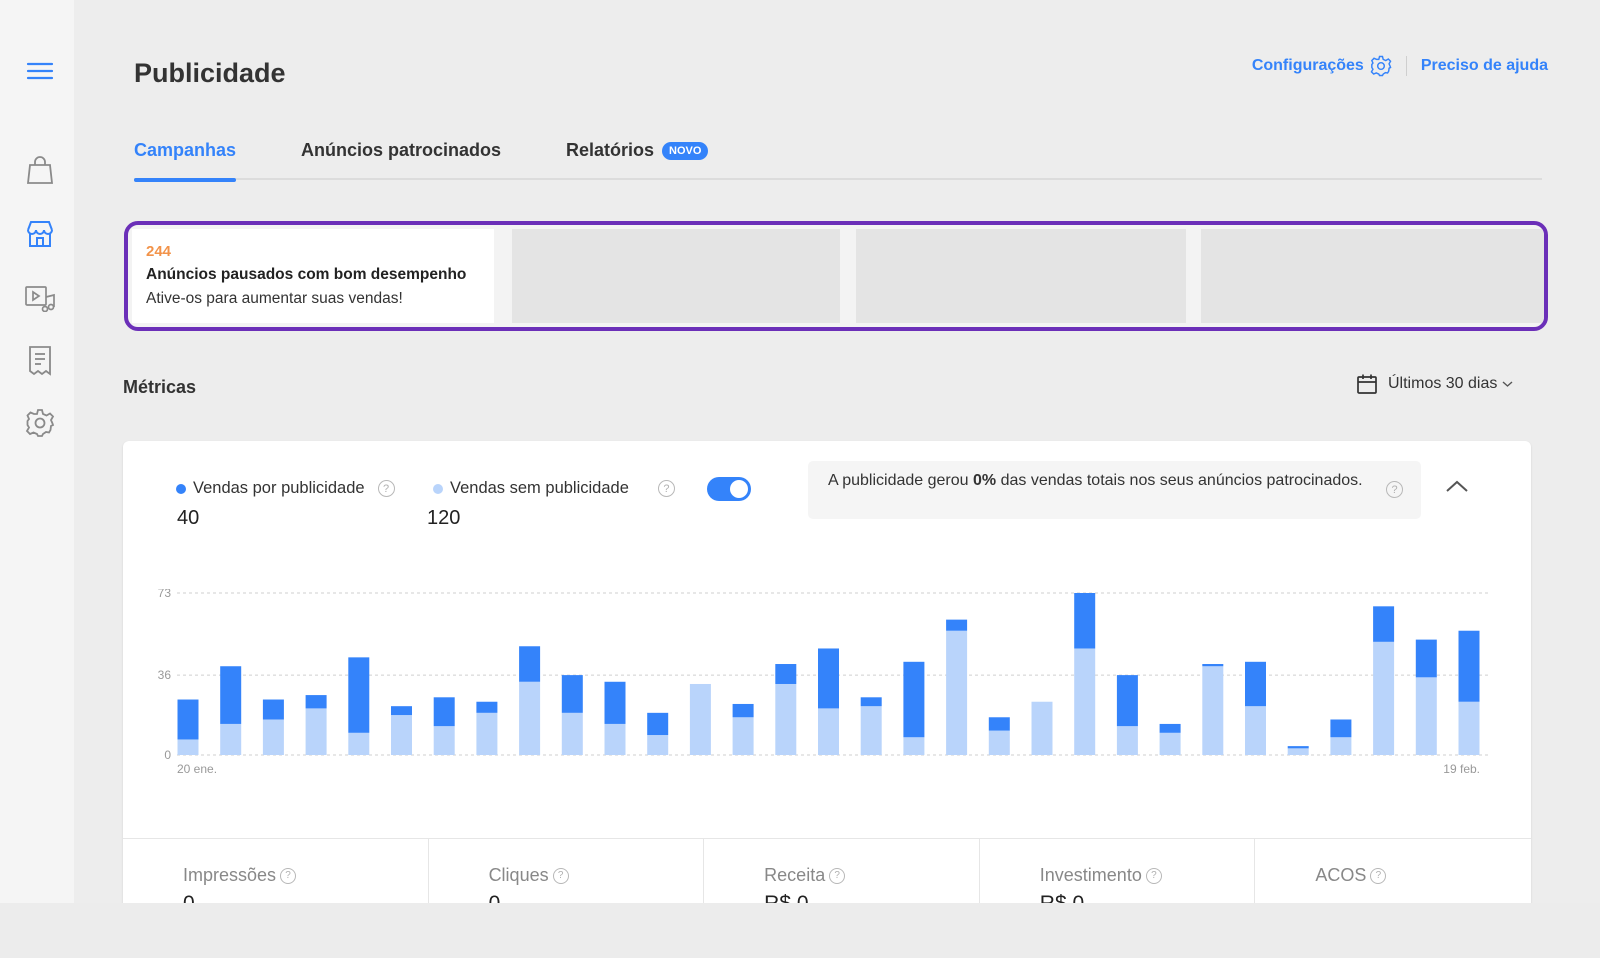 This screenshot has height=958, width=1600. What do you see at coordinates (438, 488) in the screenshot?
I see `legend-dot` at bounding box center [438, 488].